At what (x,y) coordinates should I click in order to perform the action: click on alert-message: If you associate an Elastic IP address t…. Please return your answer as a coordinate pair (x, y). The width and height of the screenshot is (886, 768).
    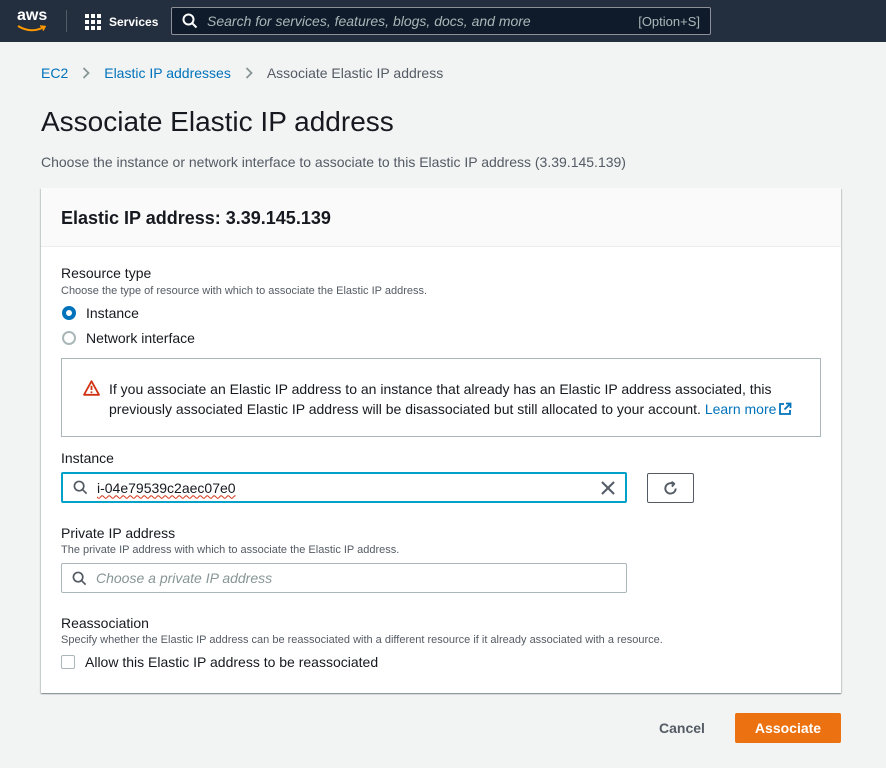
    Looking at the image, I should click on (459, 399).